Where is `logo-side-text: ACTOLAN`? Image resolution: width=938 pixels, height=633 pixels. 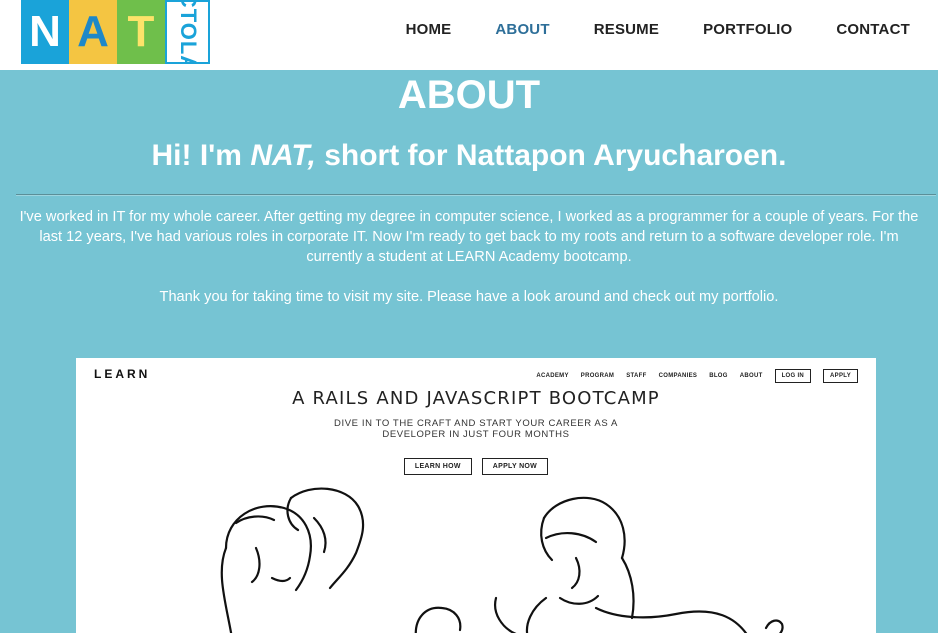 logo-side-text: ACTOLAN is located at coordinates (188, 32).